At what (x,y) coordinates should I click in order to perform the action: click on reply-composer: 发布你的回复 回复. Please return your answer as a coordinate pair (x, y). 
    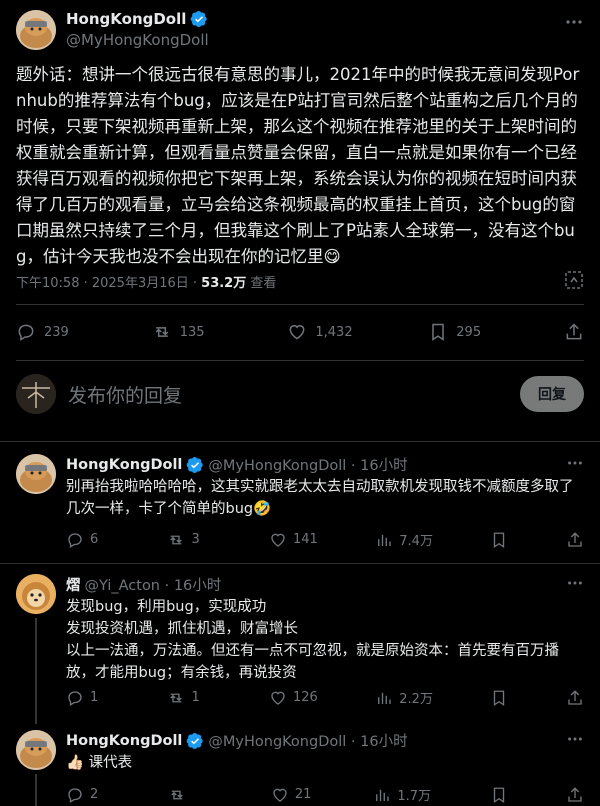
    Looking at the image, I should click on (300, 394).